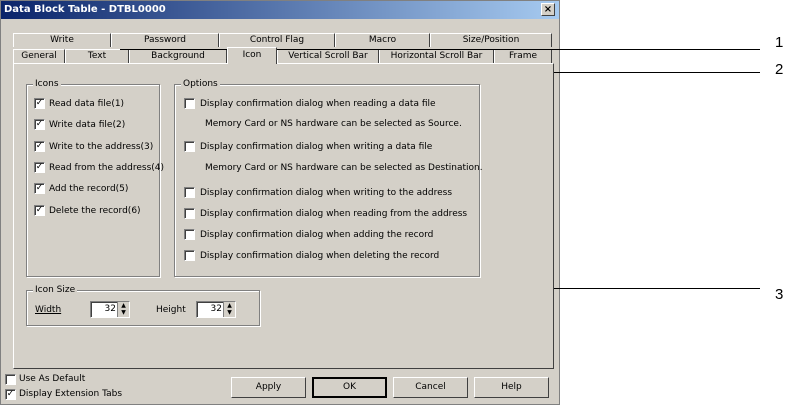  I want to click on add-record-label: Add the record(5), so click(89, 189).